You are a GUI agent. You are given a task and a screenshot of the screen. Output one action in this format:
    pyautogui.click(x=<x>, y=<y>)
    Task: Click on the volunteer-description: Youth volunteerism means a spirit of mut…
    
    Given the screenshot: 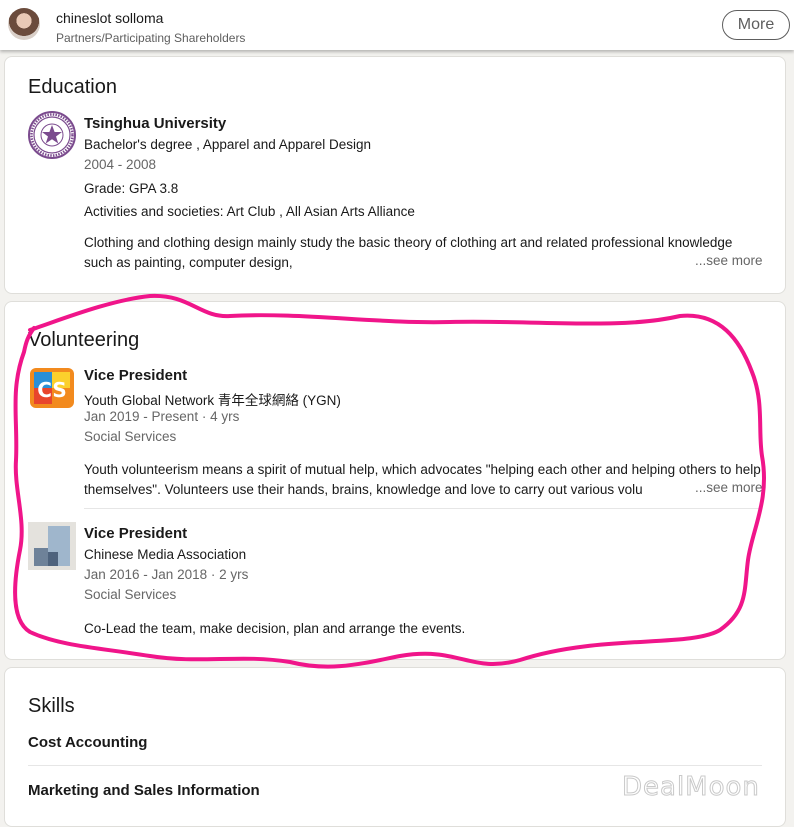 What is the action you would take?
    pyautogui.click(x=422, y=479)
    